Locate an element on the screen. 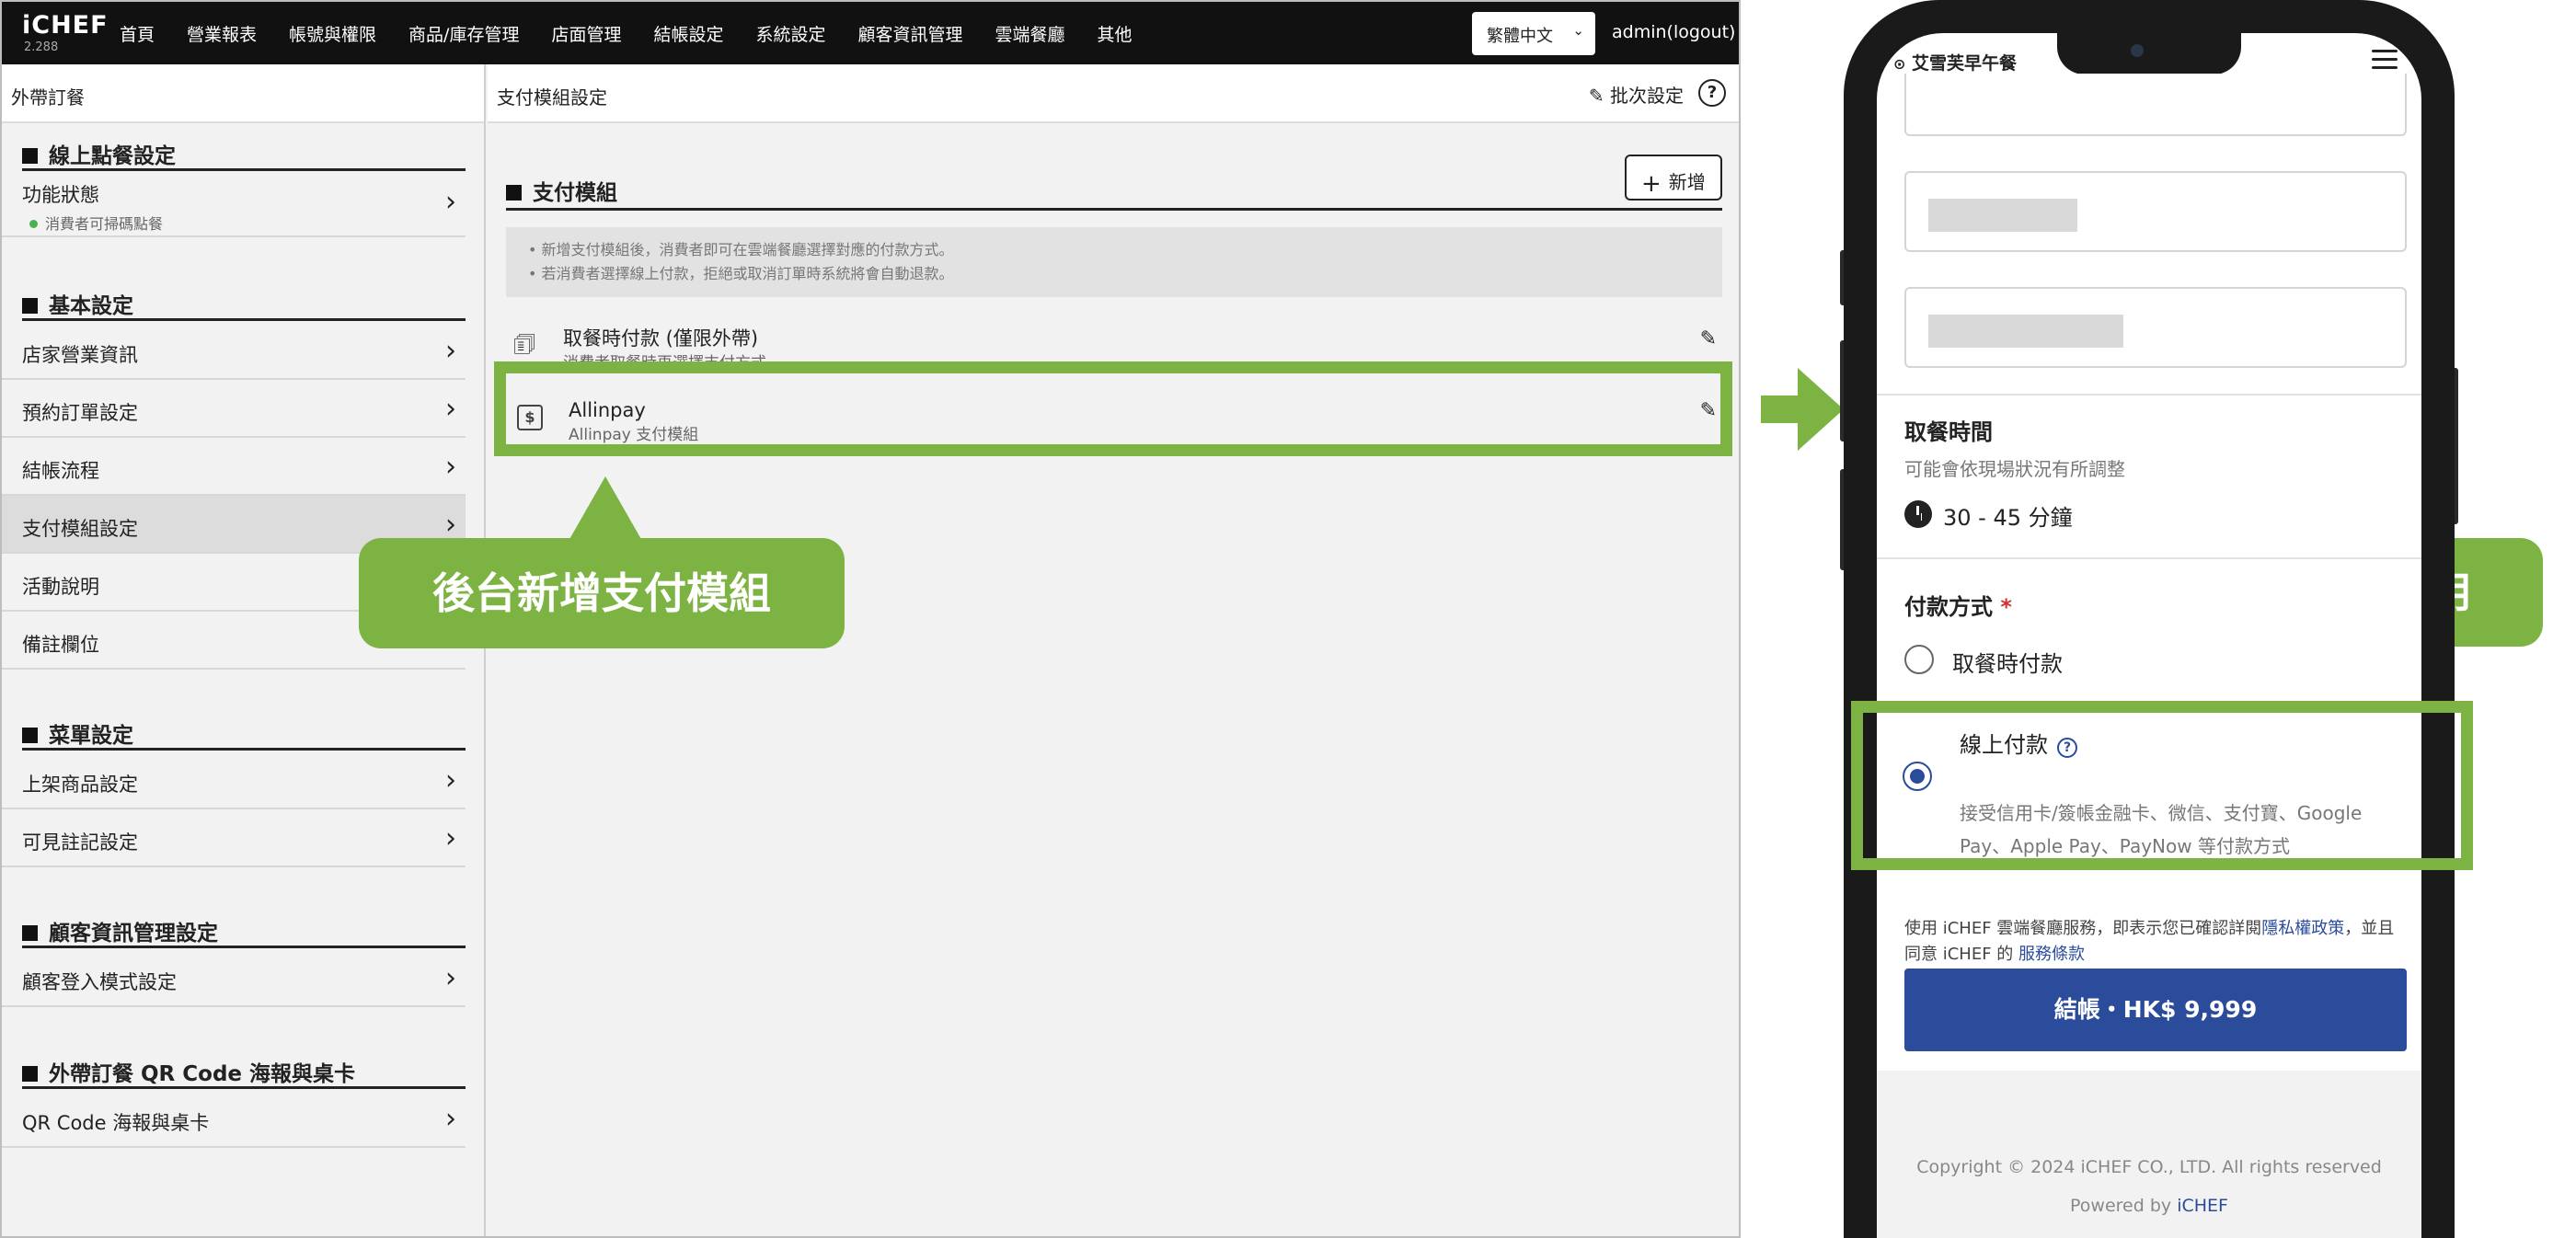 The width and height of the screenshot is (2576, 1238). sidebar-item-checkout-flow: 結帳流程 › is located at coordinates (234, 467).